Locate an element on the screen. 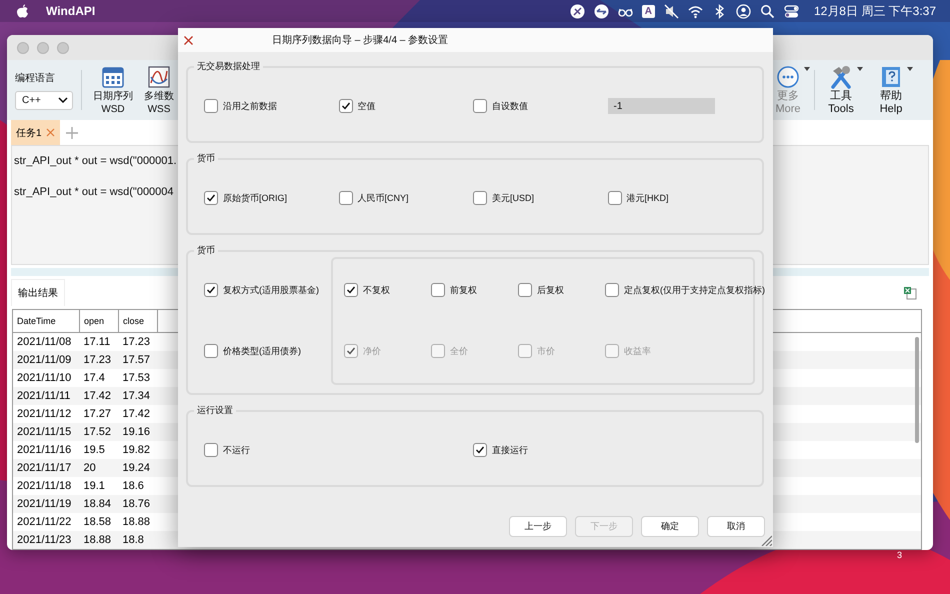  checkbox-label: 不复权 is located at coordinates (376, 290).